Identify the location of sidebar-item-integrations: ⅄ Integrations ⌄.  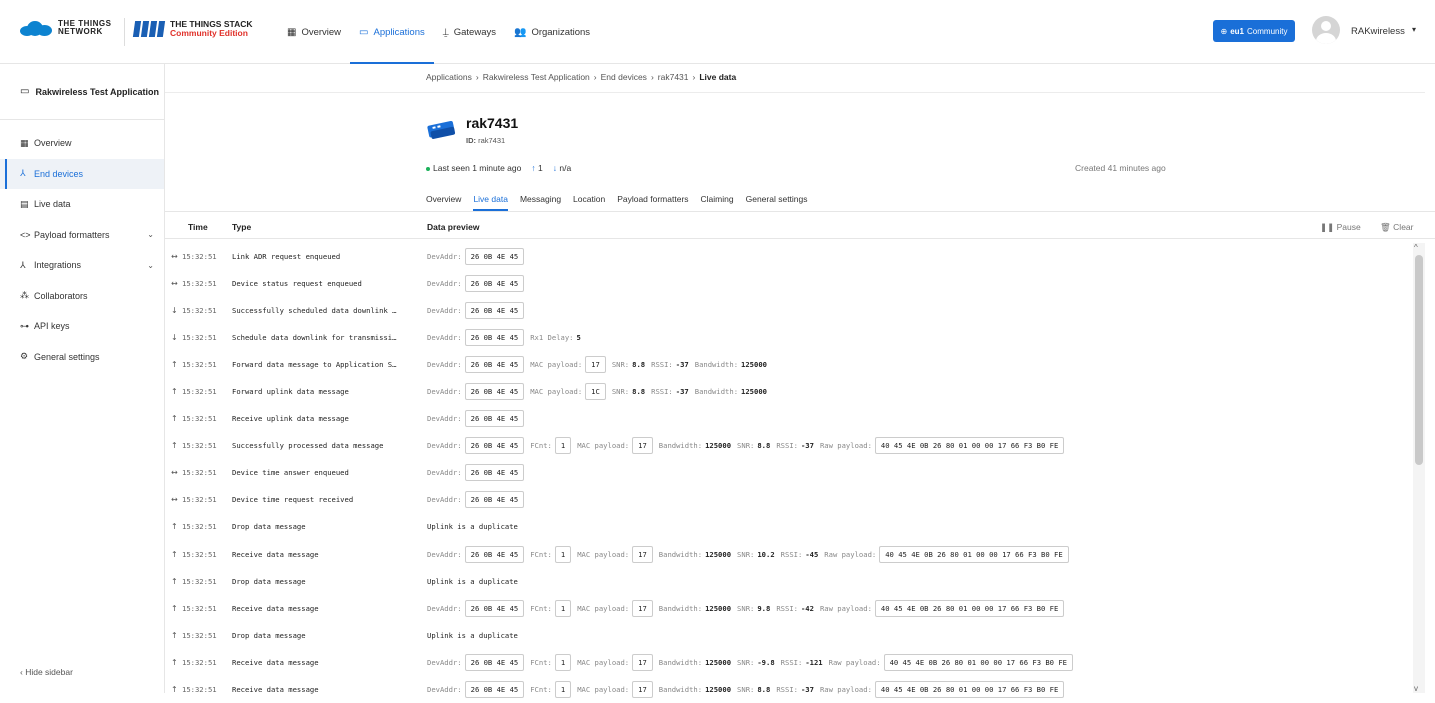
(82, 265).